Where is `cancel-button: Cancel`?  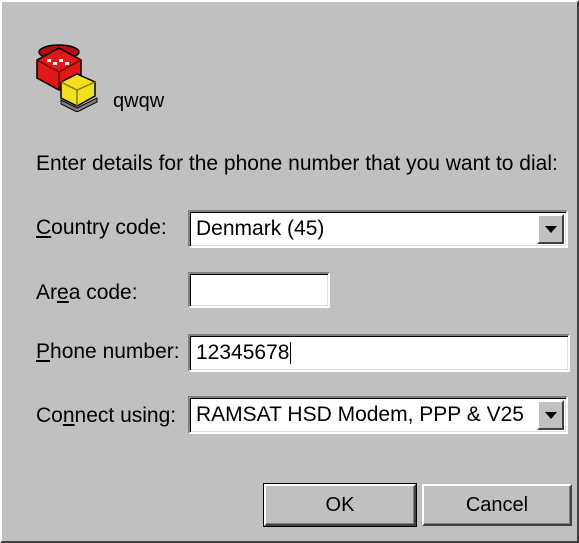
cancel-button: Cancel is located at coordinates (497, 505).